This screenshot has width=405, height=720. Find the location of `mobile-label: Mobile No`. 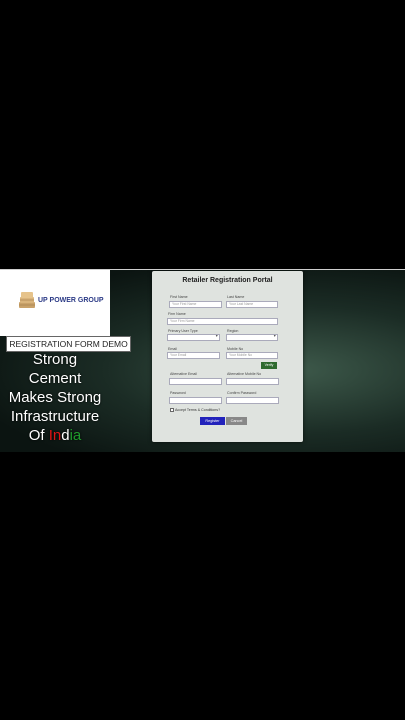

mobile-label: Mobile No is located at coordinates (235, 349).